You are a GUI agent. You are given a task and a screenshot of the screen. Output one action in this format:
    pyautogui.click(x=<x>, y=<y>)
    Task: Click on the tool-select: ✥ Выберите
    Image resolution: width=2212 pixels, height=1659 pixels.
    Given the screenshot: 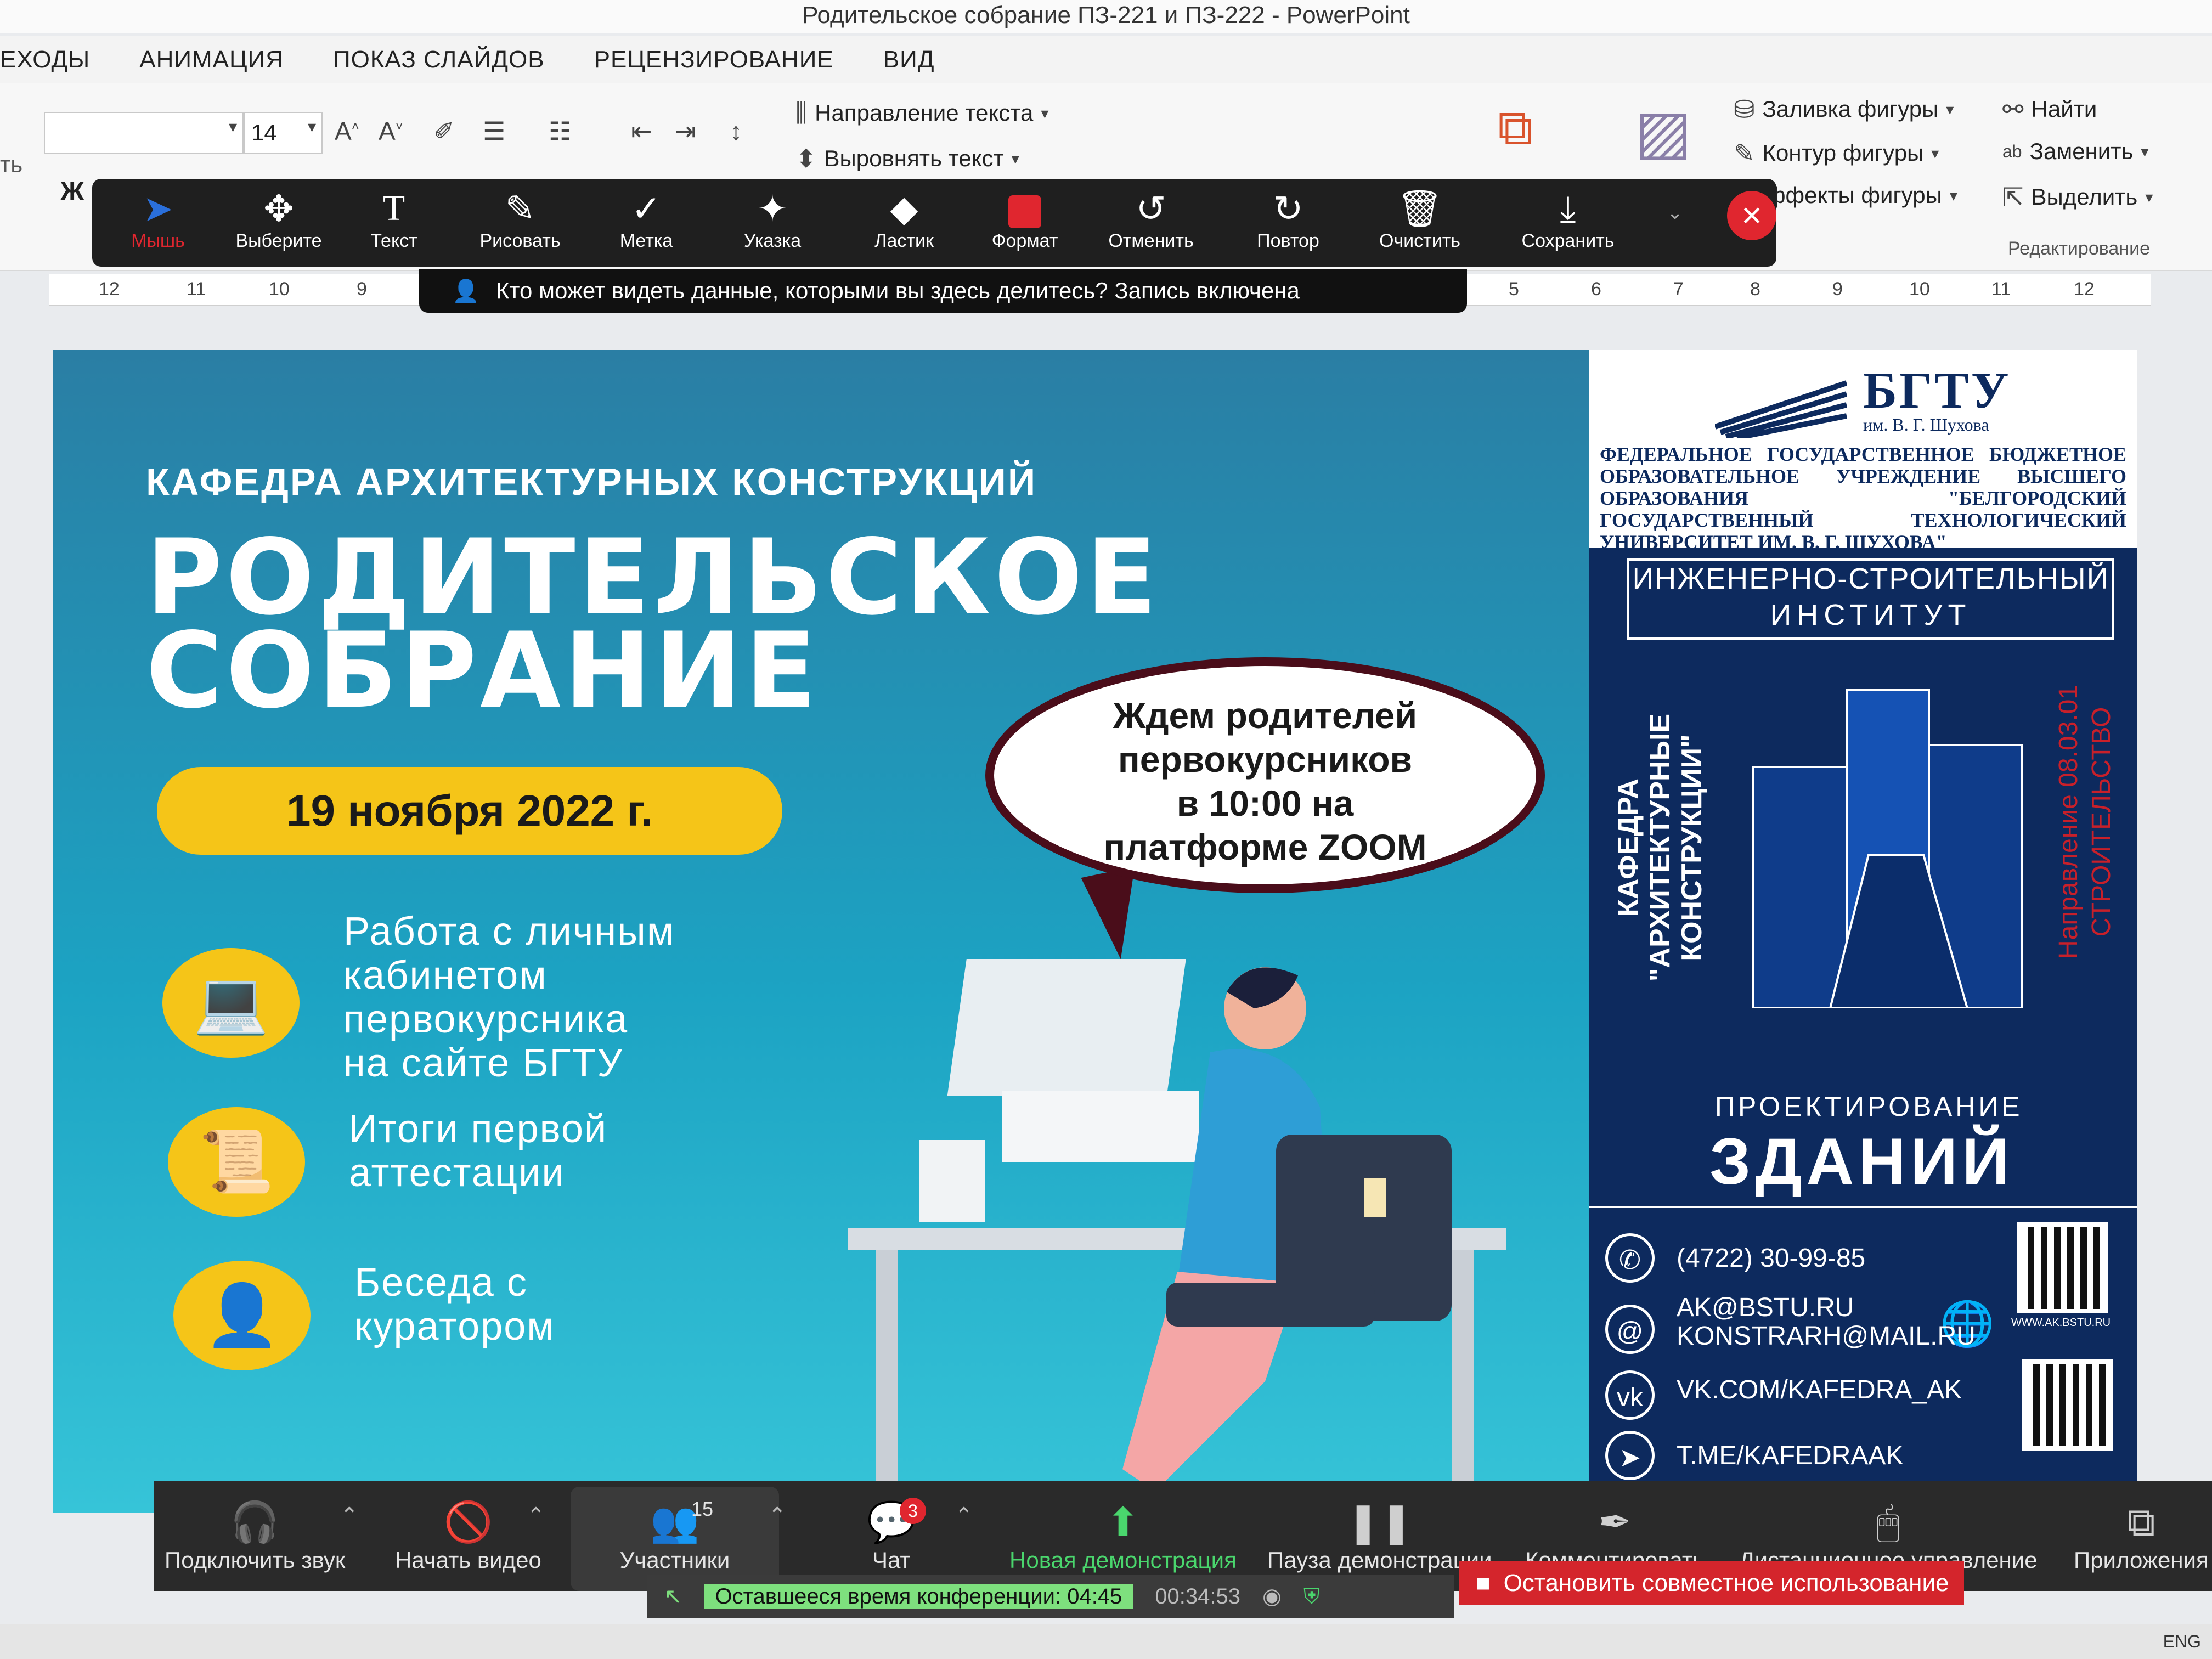 What is the action you would take?
    pyautogui.click(x=278, y=219)
    